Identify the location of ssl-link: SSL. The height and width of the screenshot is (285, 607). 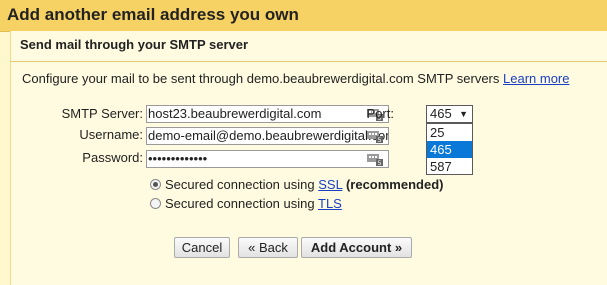
(330, 184).